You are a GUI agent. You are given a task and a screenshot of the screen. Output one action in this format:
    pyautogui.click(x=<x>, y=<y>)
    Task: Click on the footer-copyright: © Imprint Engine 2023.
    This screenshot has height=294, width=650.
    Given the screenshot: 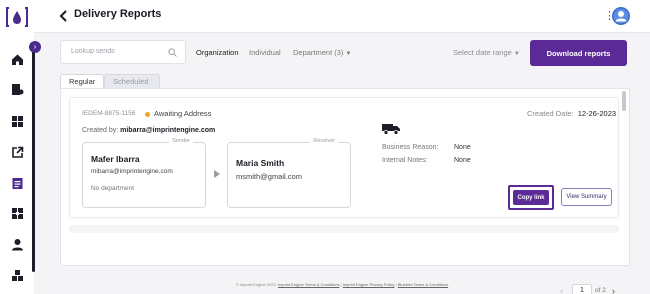 What is the action you would take?
    pyautogui.click(x=256, y=284)
    